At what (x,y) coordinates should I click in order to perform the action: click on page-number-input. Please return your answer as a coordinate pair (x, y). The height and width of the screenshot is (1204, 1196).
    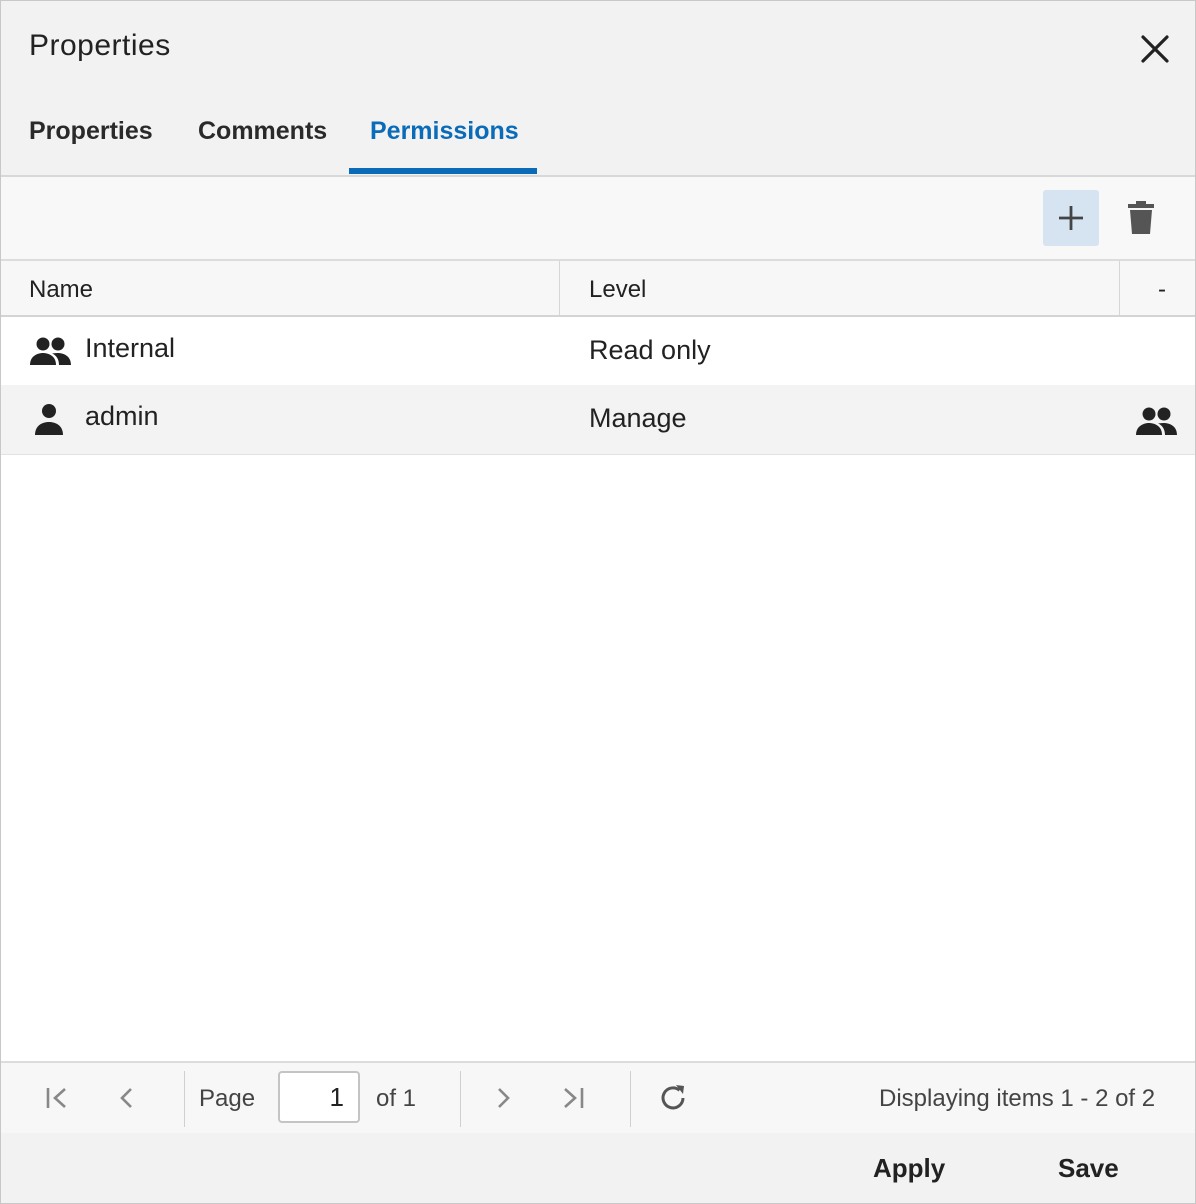
    Looking at the image, I should click on (319, 1097).